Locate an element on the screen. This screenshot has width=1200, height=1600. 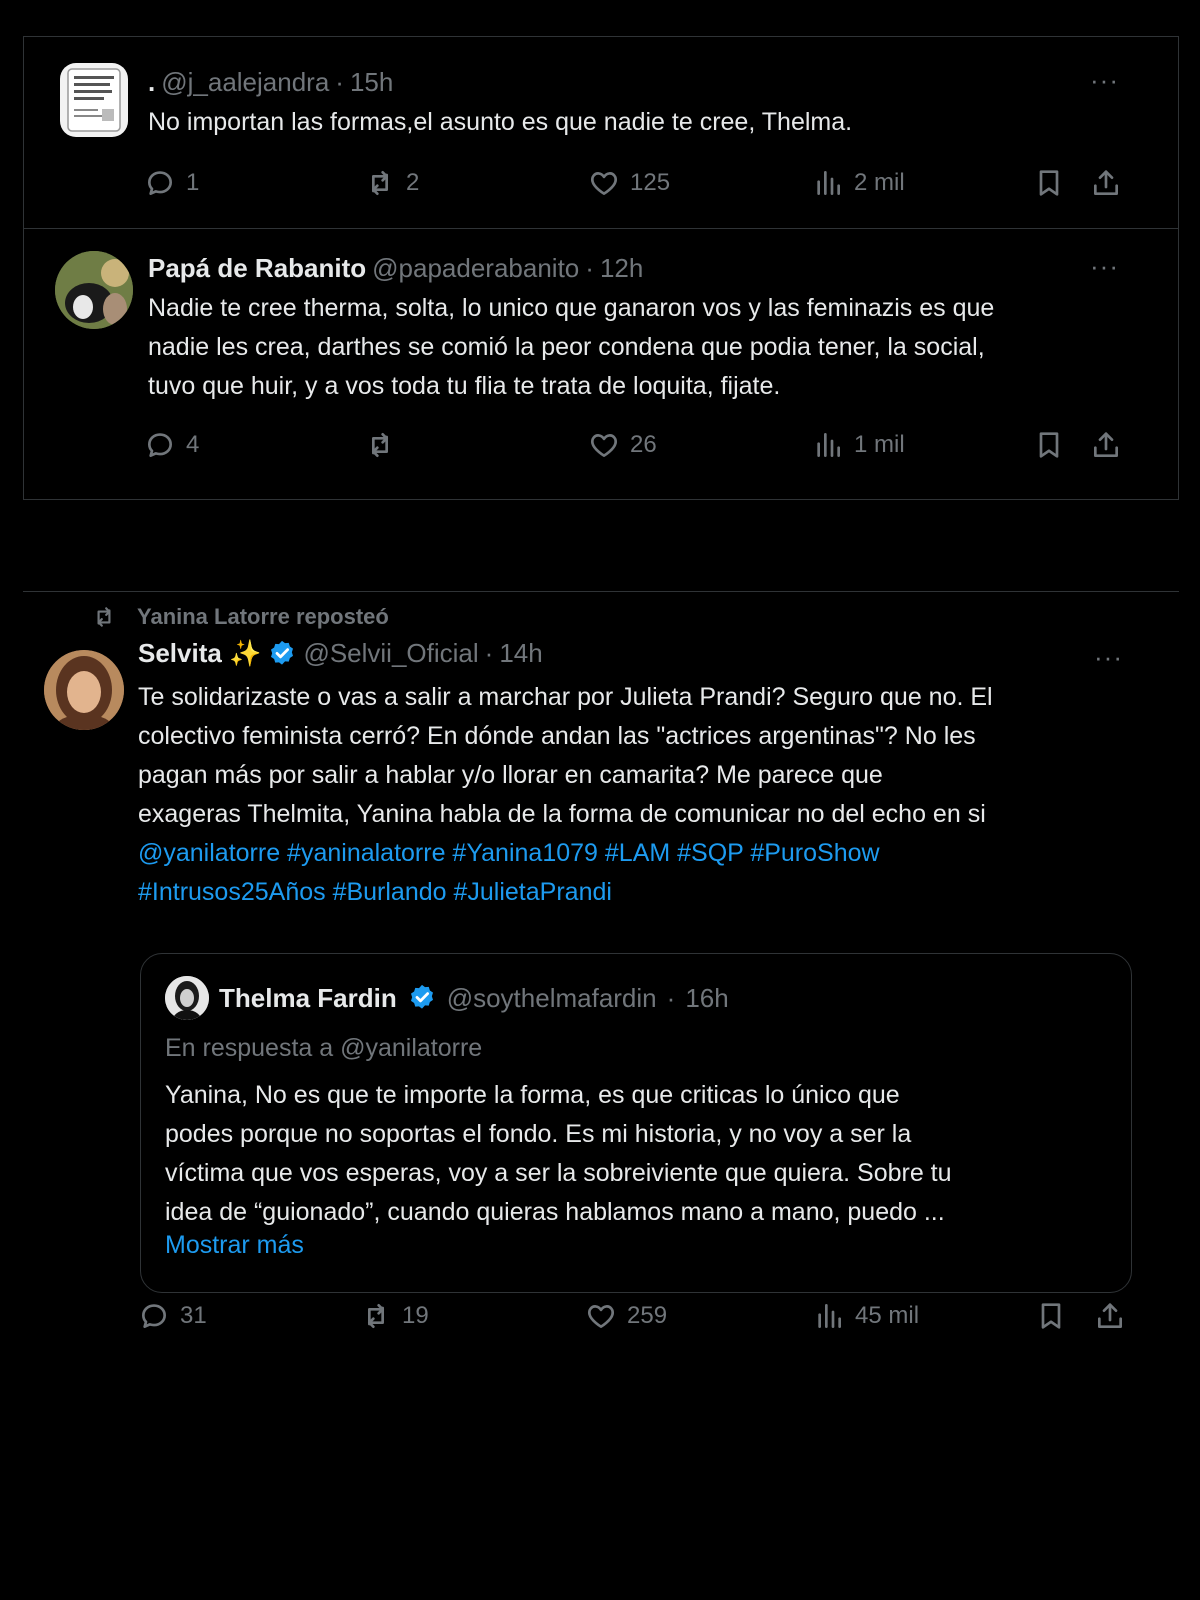
repost-button: 19 is located at coordinates (394, 1316).